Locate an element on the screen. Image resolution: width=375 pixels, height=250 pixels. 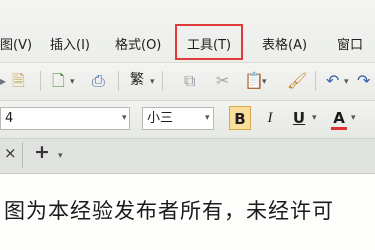
menu-window: 窗口 is located at coordinates (350, 46).